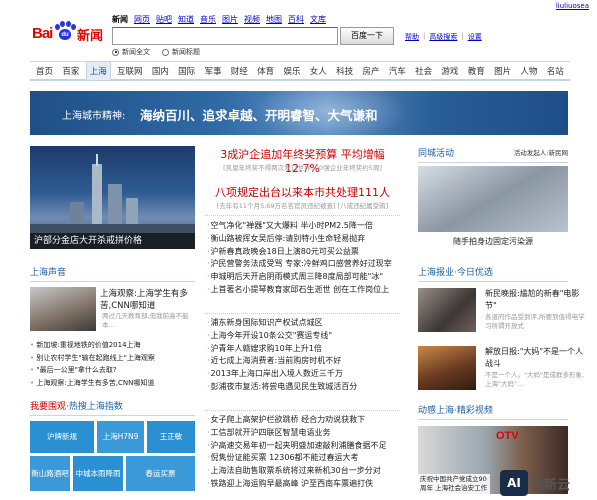 This screenshot has height=500, width=597. I want to click on video-caption: 庆祝中国共产党成立90周年 上海社会治安工作, so click(454, 484).